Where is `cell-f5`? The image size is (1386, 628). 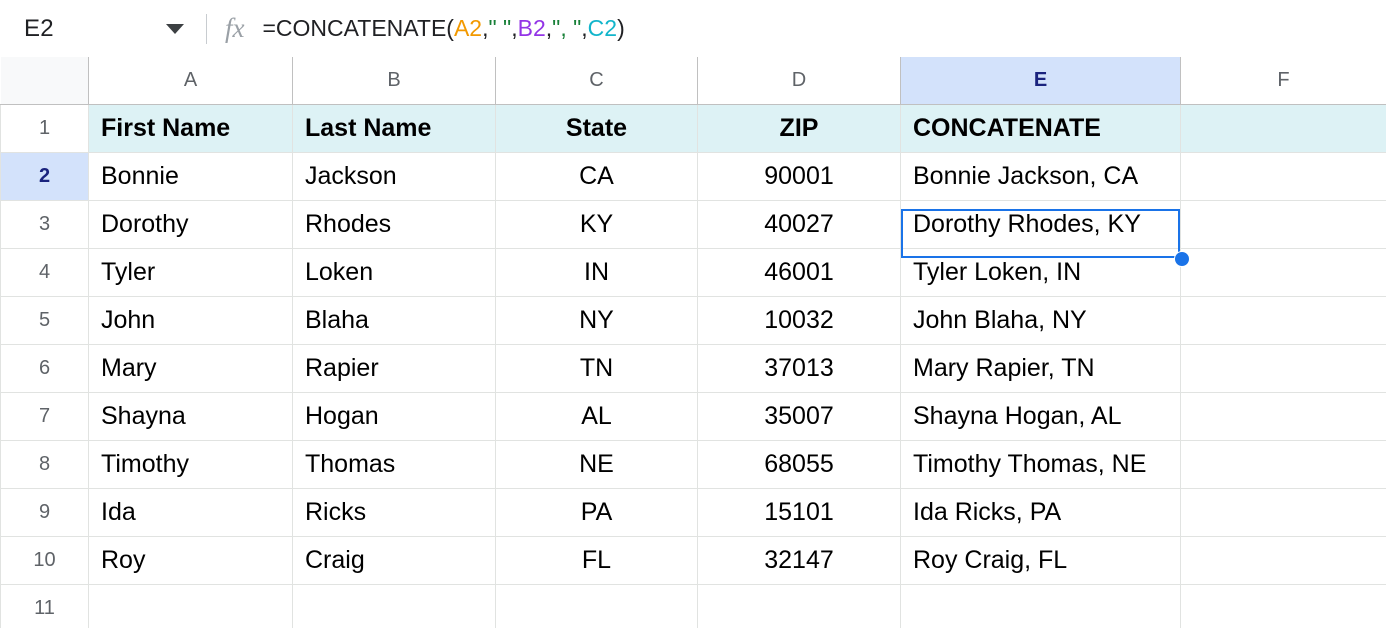 cell-f5 is located at coordinates (1283, 320).